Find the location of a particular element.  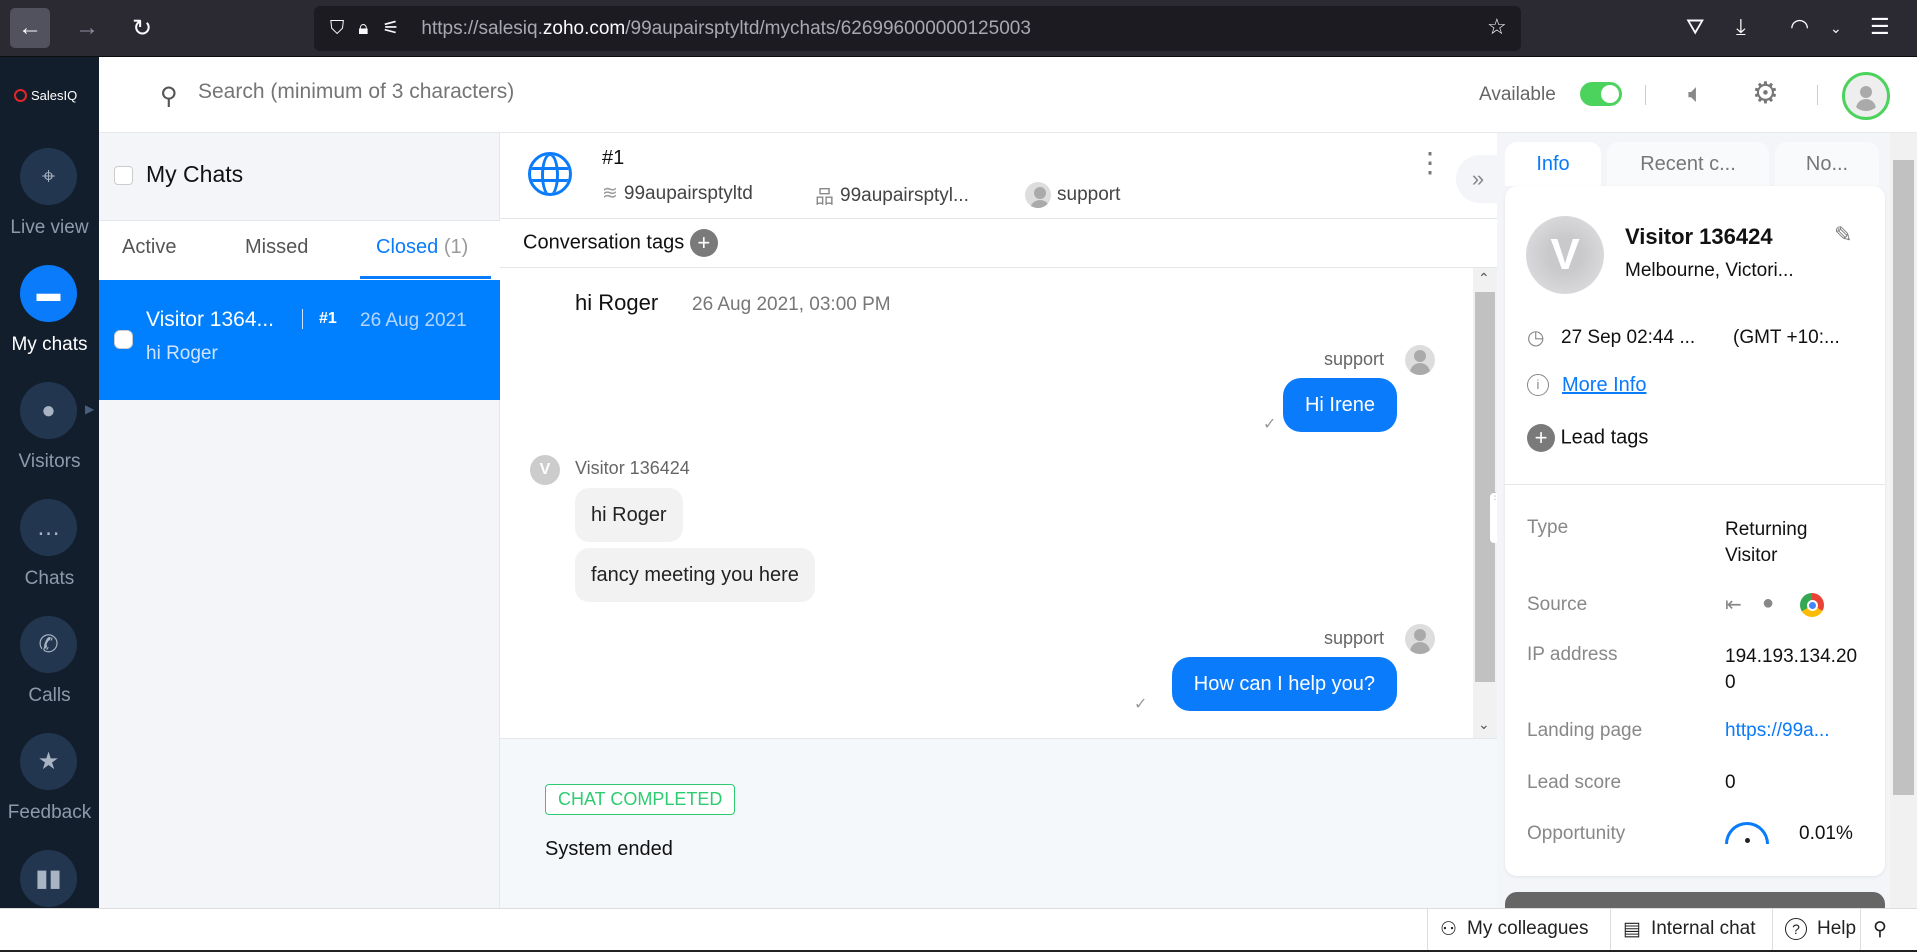

ip-label: IP address is located at coordinates (1572, 654).